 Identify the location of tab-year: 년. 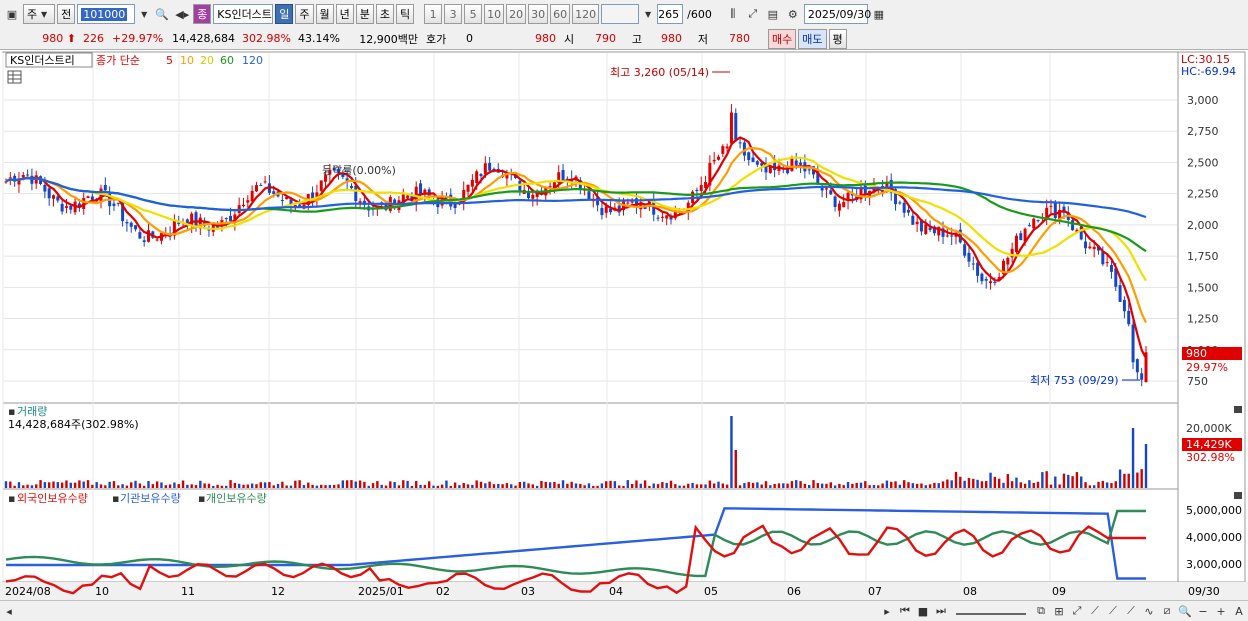
(344, 14).